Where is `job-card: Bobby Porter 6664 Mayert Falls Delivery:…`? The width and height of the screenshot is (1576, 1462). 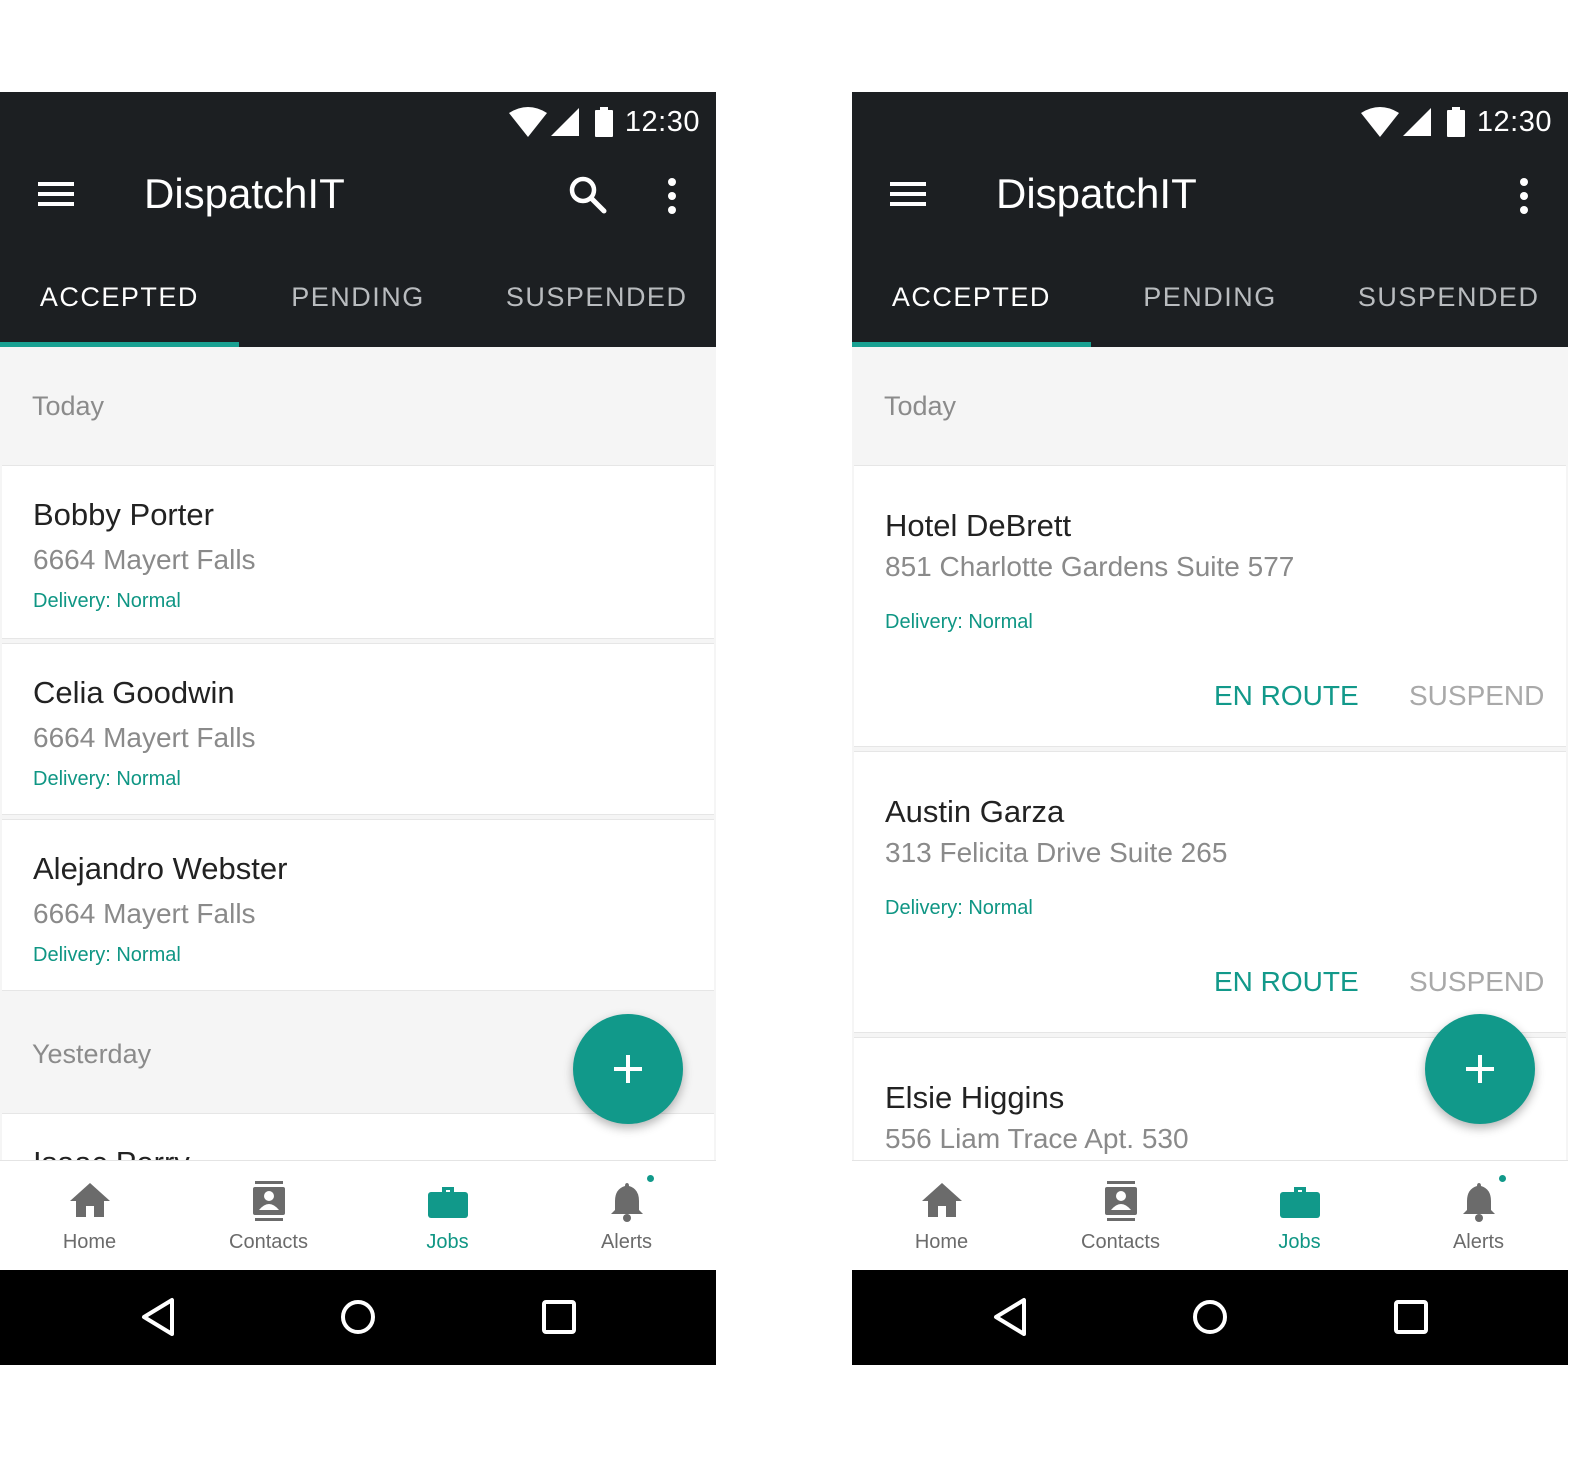 job-card: Bobby Porter 6664 Mayert Falls Delivery:… is located at coordinates (358, 552).